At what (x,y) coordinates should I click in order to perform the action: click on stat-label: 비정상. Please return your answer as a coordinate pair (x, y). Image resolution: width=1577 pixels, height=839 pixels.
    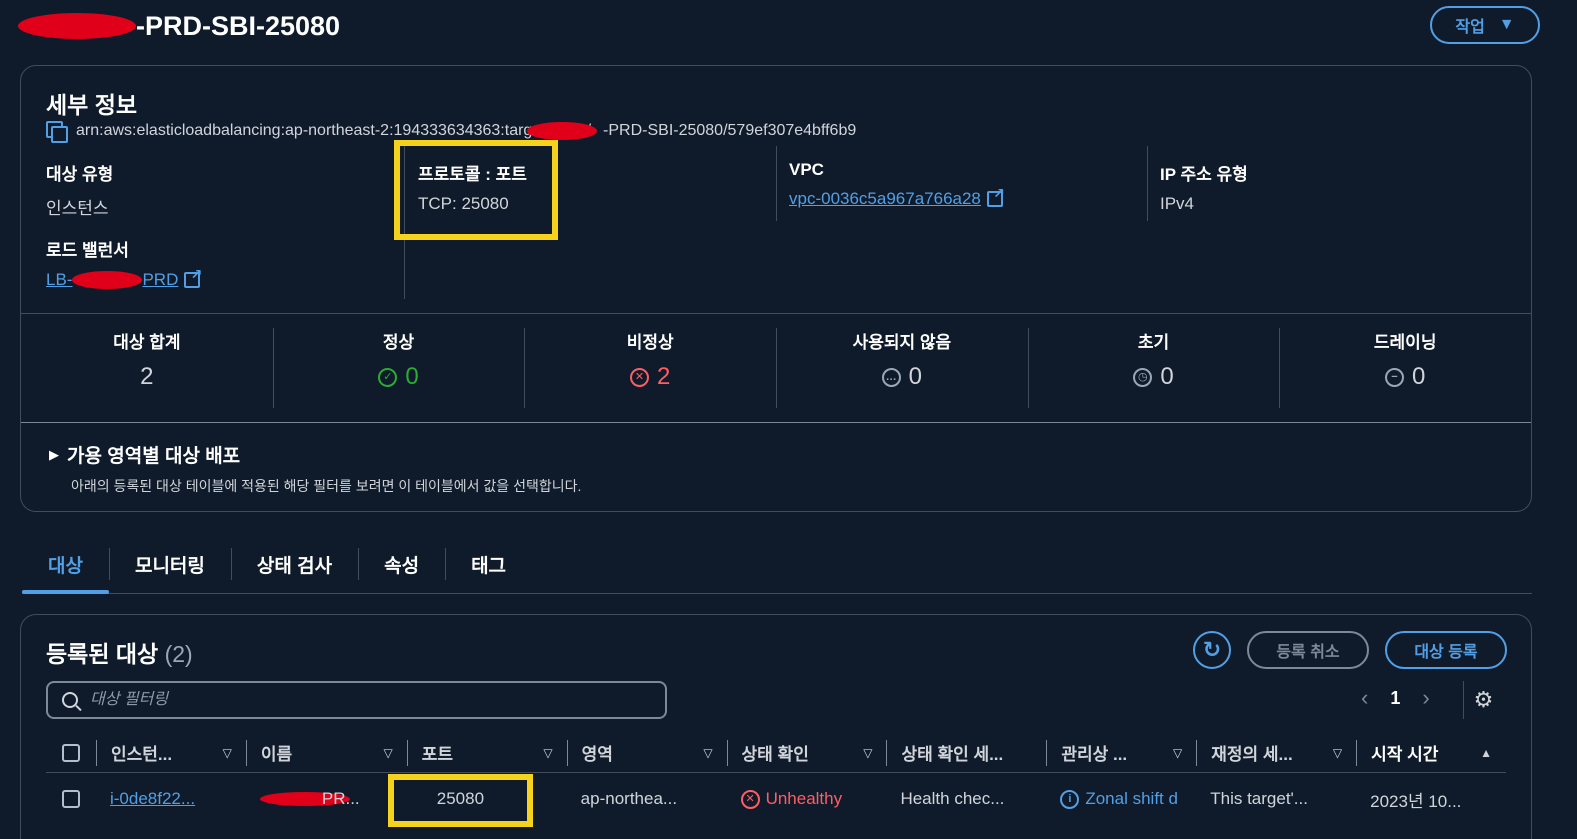
    Looking at the image, I should click on (650, 342).